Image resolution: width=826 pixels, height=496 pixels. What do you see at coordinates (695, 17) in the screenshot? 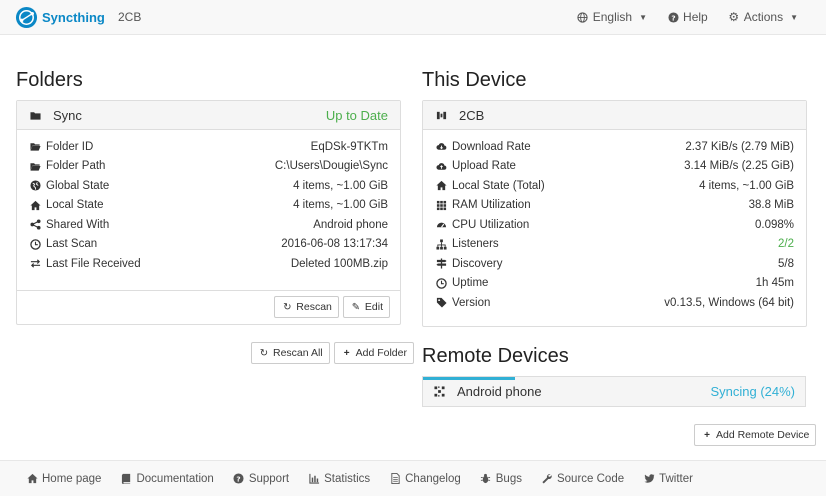
I see `help-label: Help` at bounding box center [695, 17].